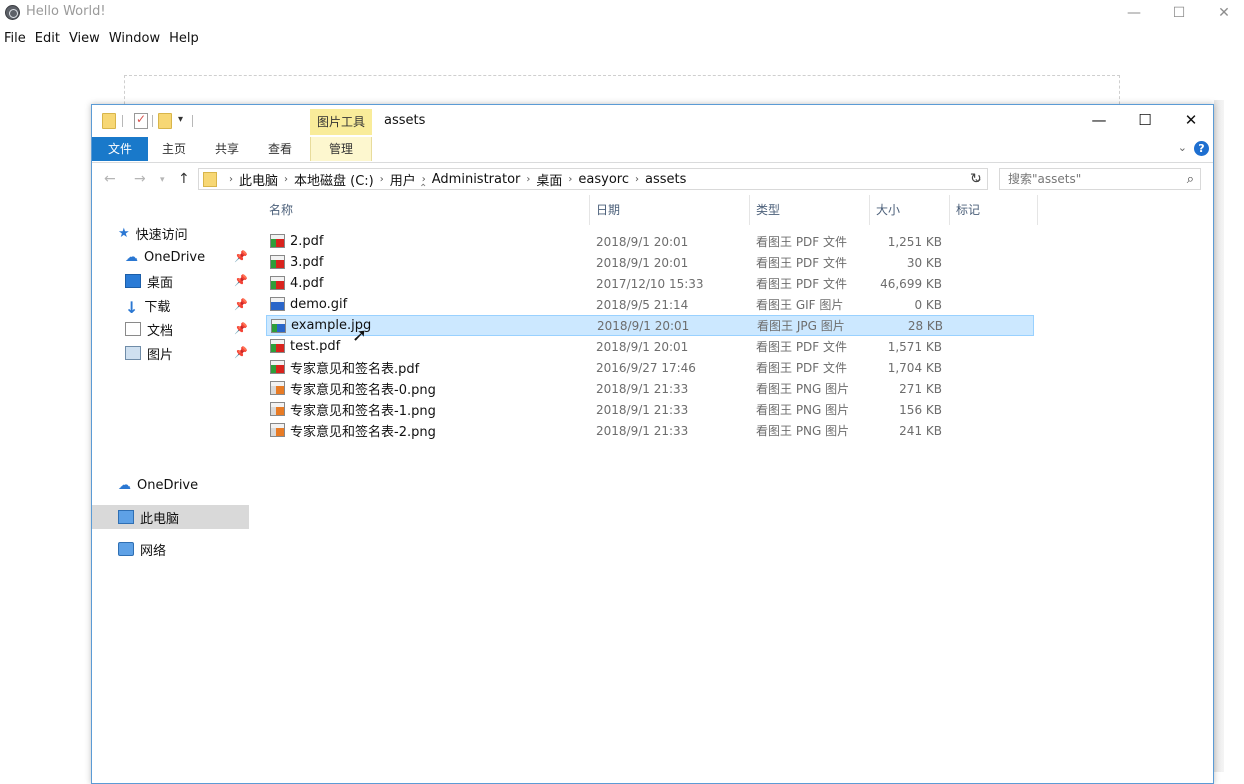 The image size is (1244, 784). What do you see at coordinates (280, 149) in the screenshot?
I see `tab-view: 查看` at bounding box center [280, 149].